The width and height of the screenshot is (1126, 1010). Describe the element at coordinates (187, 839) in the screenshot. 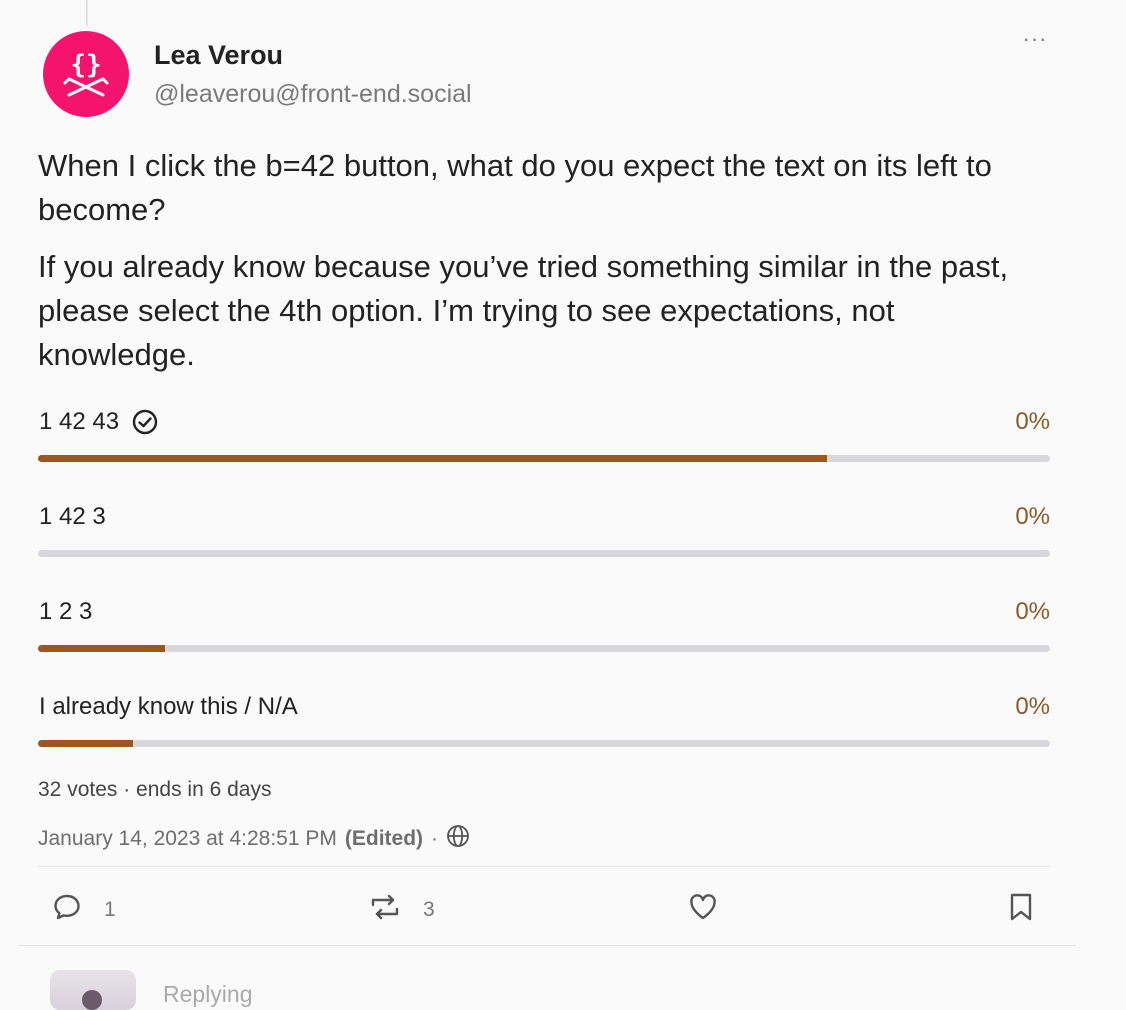

I see `timestamp-link: January 14, 2023 at 4:28:51 PM` at that location.